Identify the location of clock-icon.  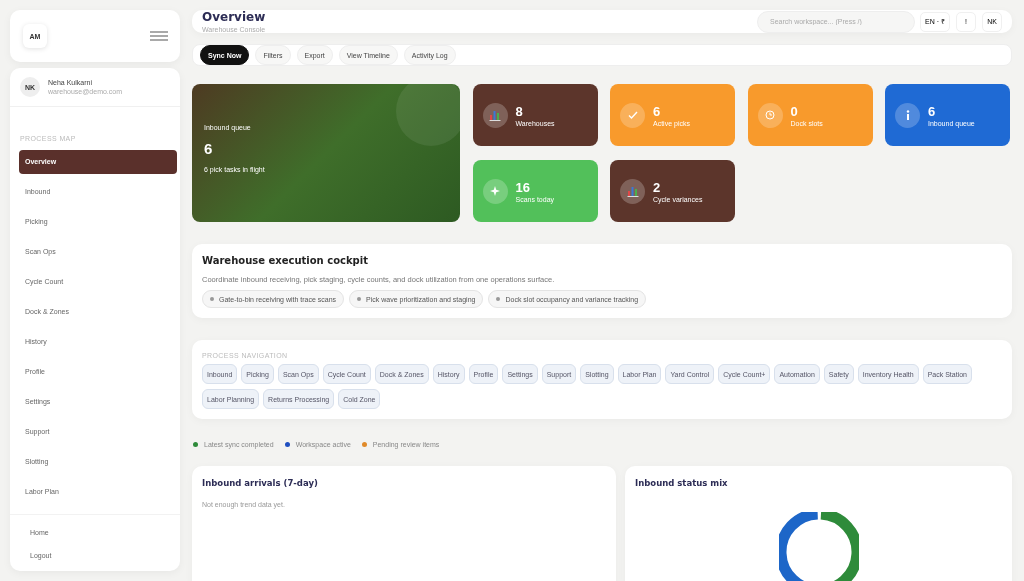
(770, 115).